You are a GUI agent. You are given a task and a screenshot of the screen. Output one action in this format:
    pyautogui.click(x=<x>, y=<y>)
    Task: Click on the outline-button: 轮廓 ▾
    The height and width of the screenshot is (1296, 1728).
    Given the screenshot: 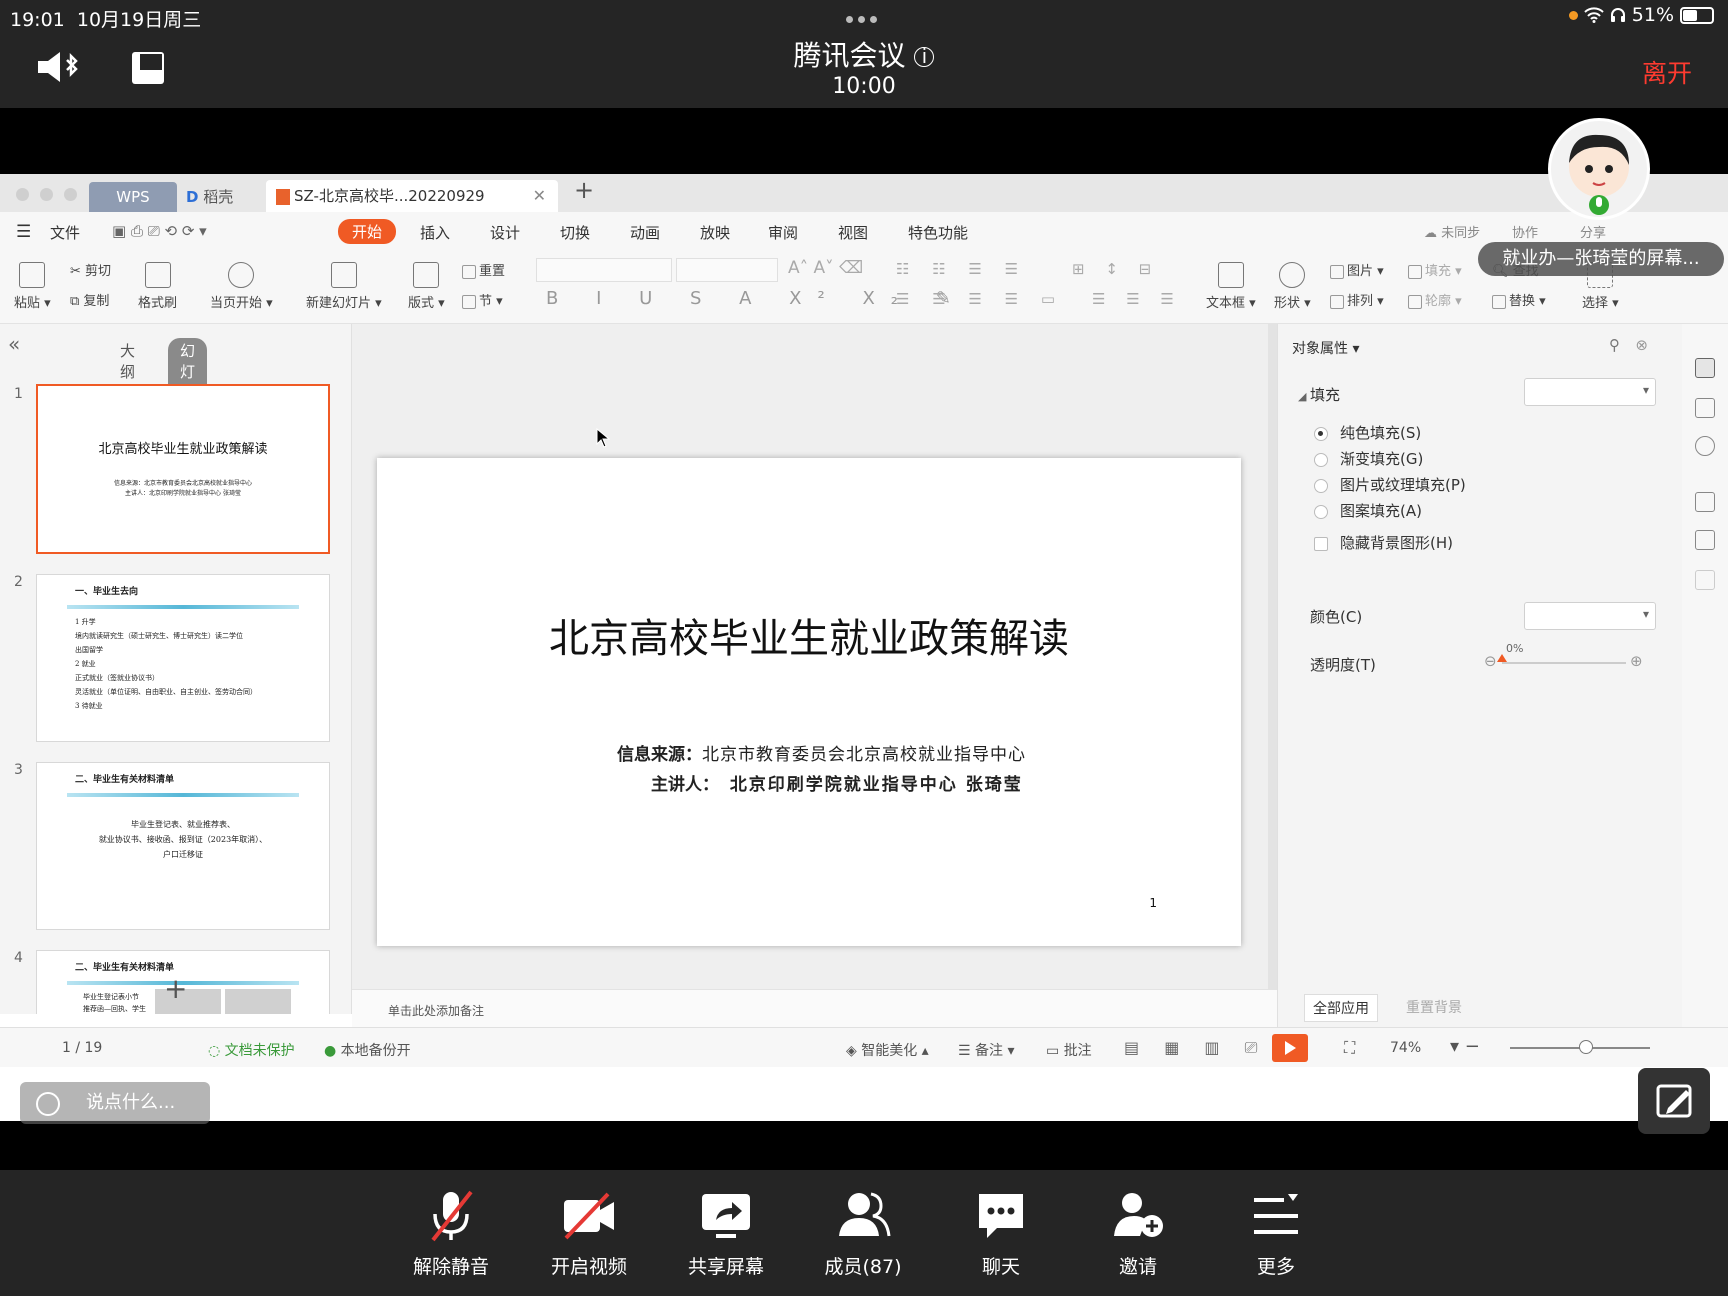 What is the action you would take?
    pyautogui.click(x=1435, y=299)
    